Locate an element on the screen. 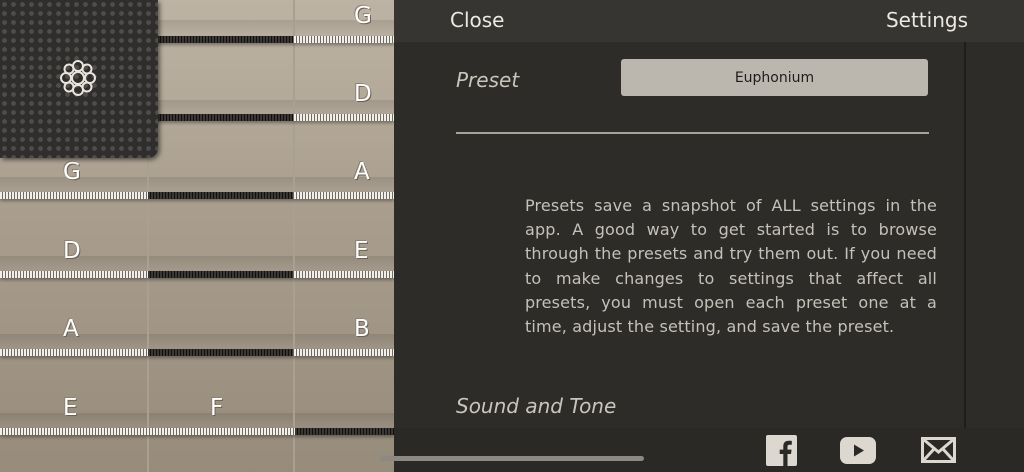 The width and height of the screenshot is (1024, 472). scroll-rail is located at coordinates (965, 235).